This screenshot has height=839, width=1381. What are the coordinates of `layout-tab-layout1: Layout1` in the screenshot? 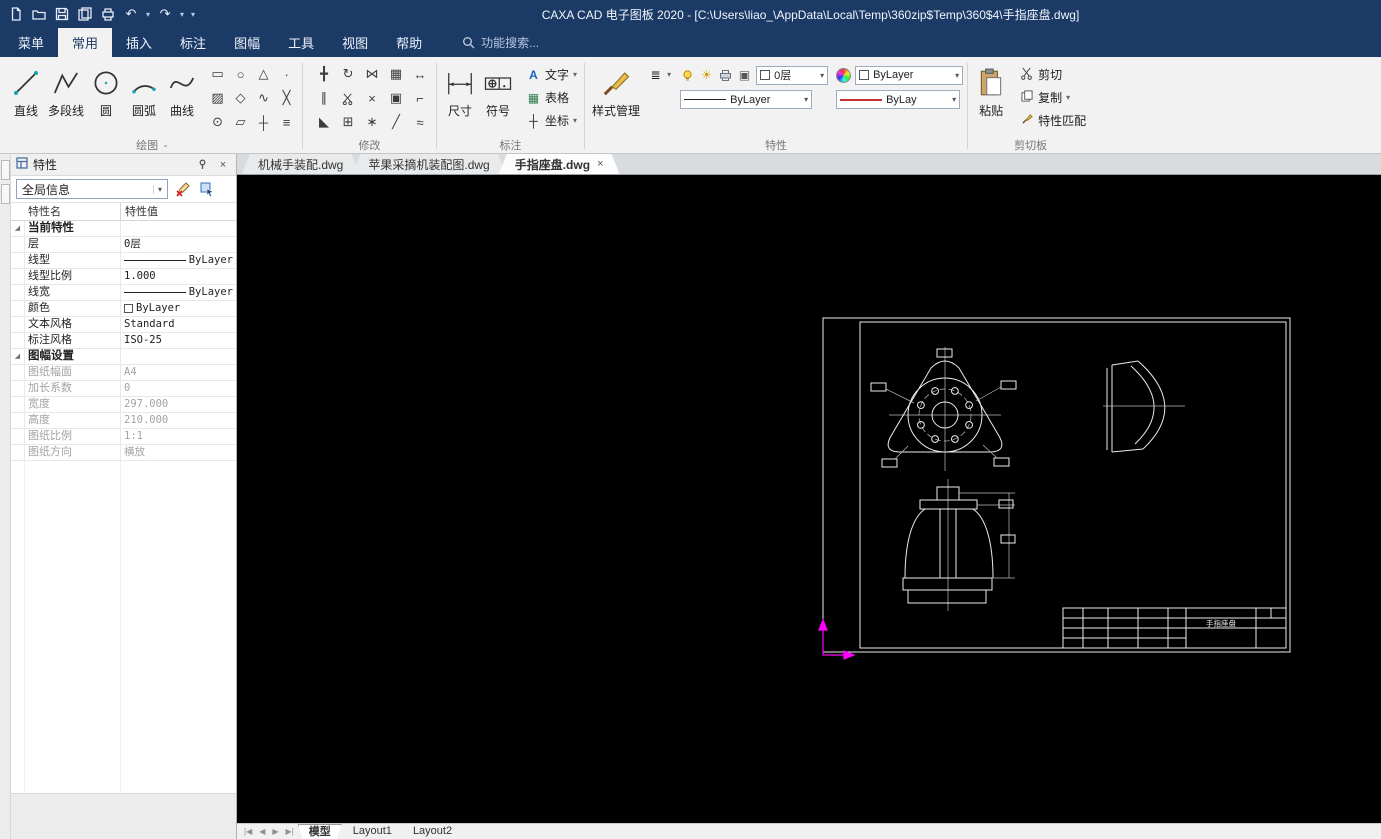 It's located at (372, 831).